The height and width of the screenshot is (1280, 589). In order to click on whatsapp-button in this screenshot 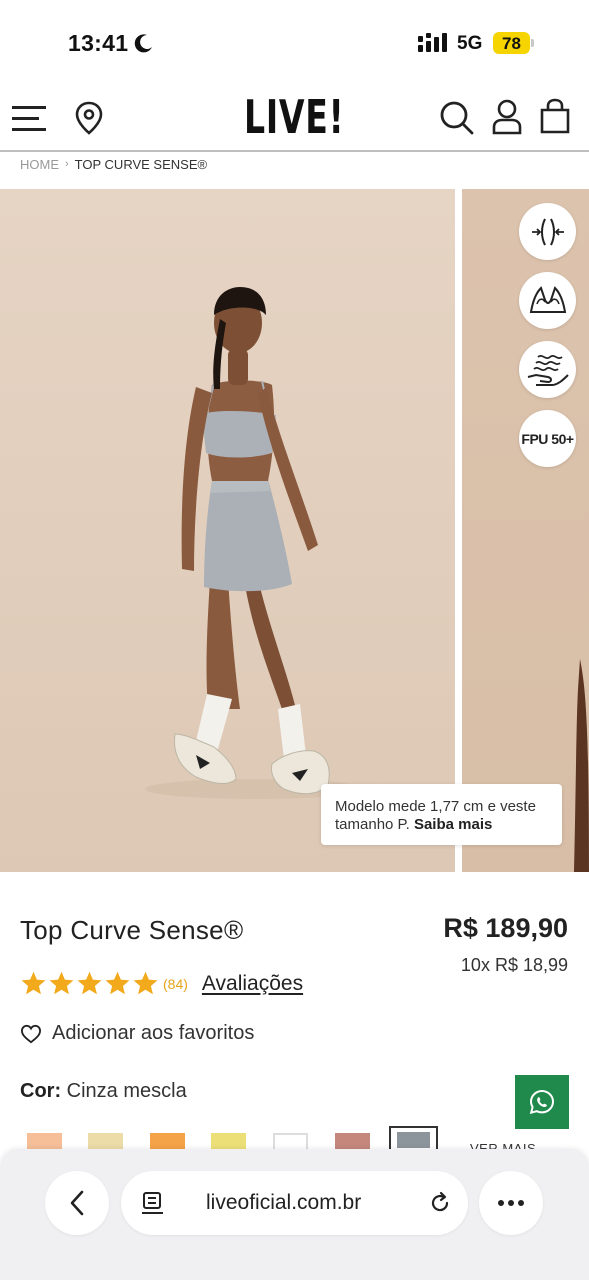, I will do `click(542, 1102)`.